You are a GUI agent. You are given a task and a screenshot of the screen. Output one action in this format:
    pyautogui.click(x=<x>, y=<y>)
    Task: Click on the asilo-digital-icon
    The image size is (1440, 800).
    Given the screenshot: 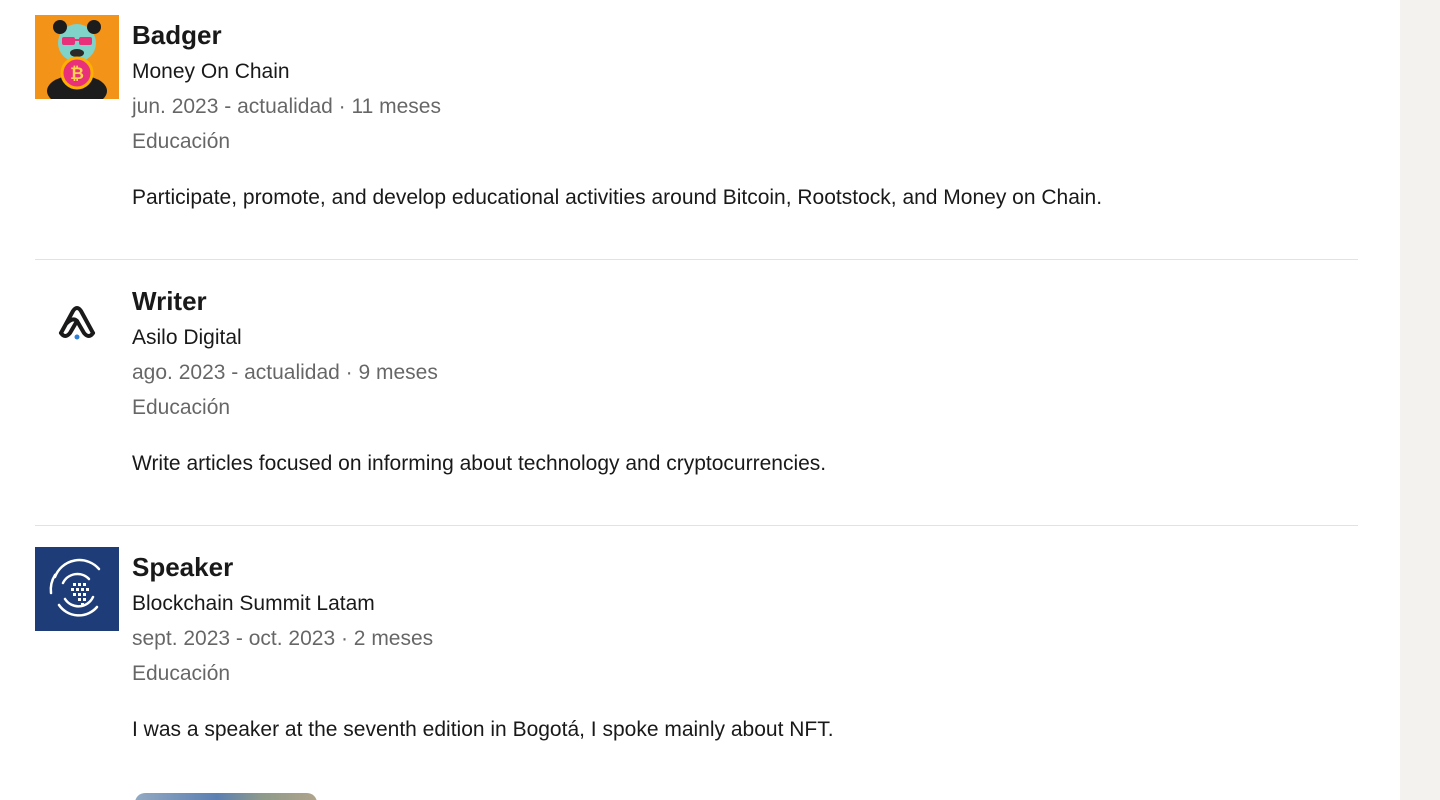 What is the action you would take?
    pyautogui.click(x=77, y=323)
    